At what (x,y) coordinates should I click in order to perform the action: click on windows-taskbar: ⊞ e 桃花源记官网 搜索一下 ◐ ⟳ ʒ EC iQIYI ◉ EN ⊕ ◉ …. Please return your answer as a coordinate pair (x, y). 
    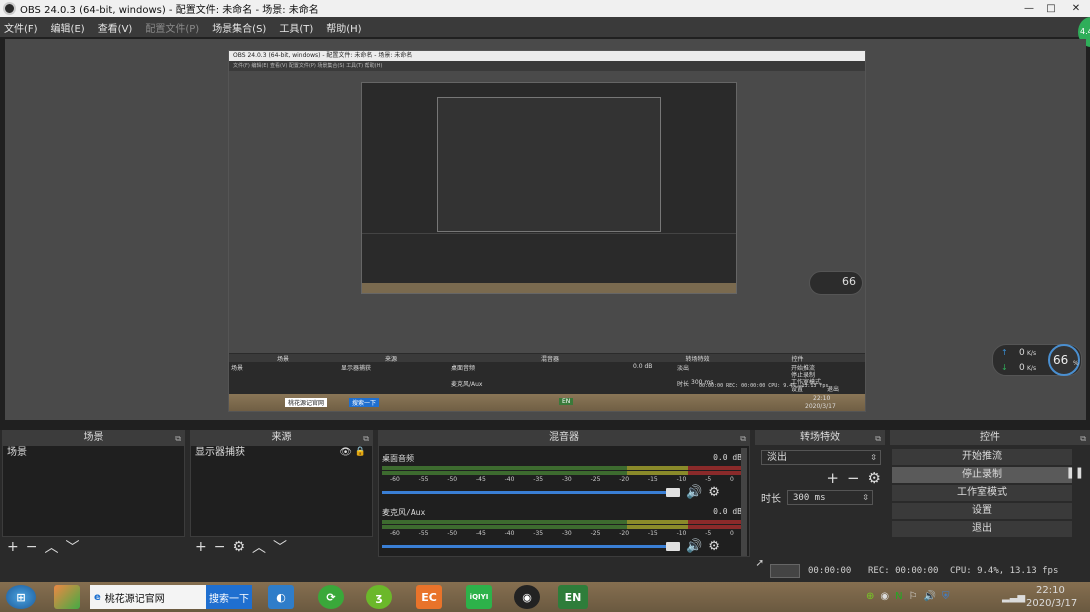
    Looking at the image, I should click on (545, 597).